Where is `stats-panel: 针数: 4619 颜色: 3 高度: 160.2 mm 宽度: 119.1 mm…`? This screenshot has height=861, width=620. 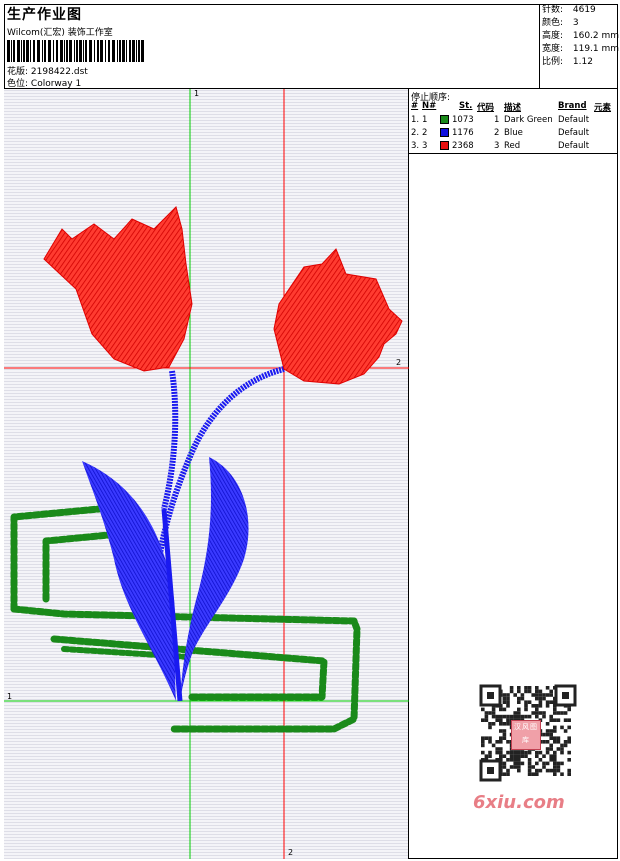
stats-panel: 针数: 4619 颜色: 3 高度: 160.2 mm 宽度: 119.1 mm… is located at coordinates (581, 36).